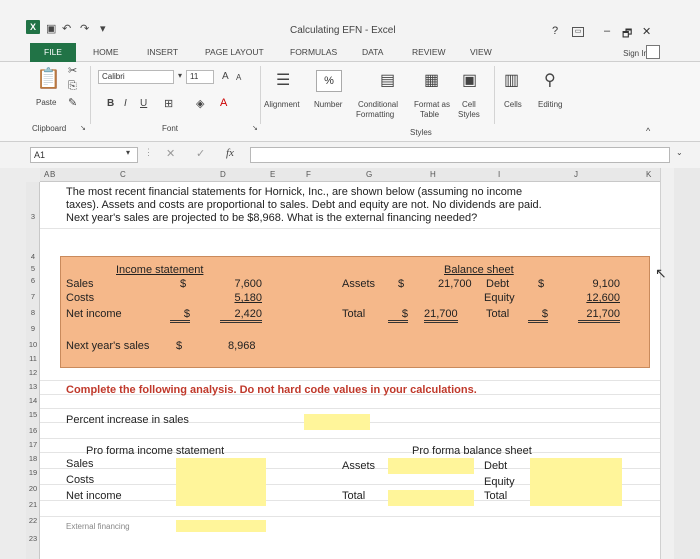 This screenshot has width=700, height=559. Describe the element at coordinates (431, 80) in the screenshot. I see `format-as-table-icon: ▦` at that location.